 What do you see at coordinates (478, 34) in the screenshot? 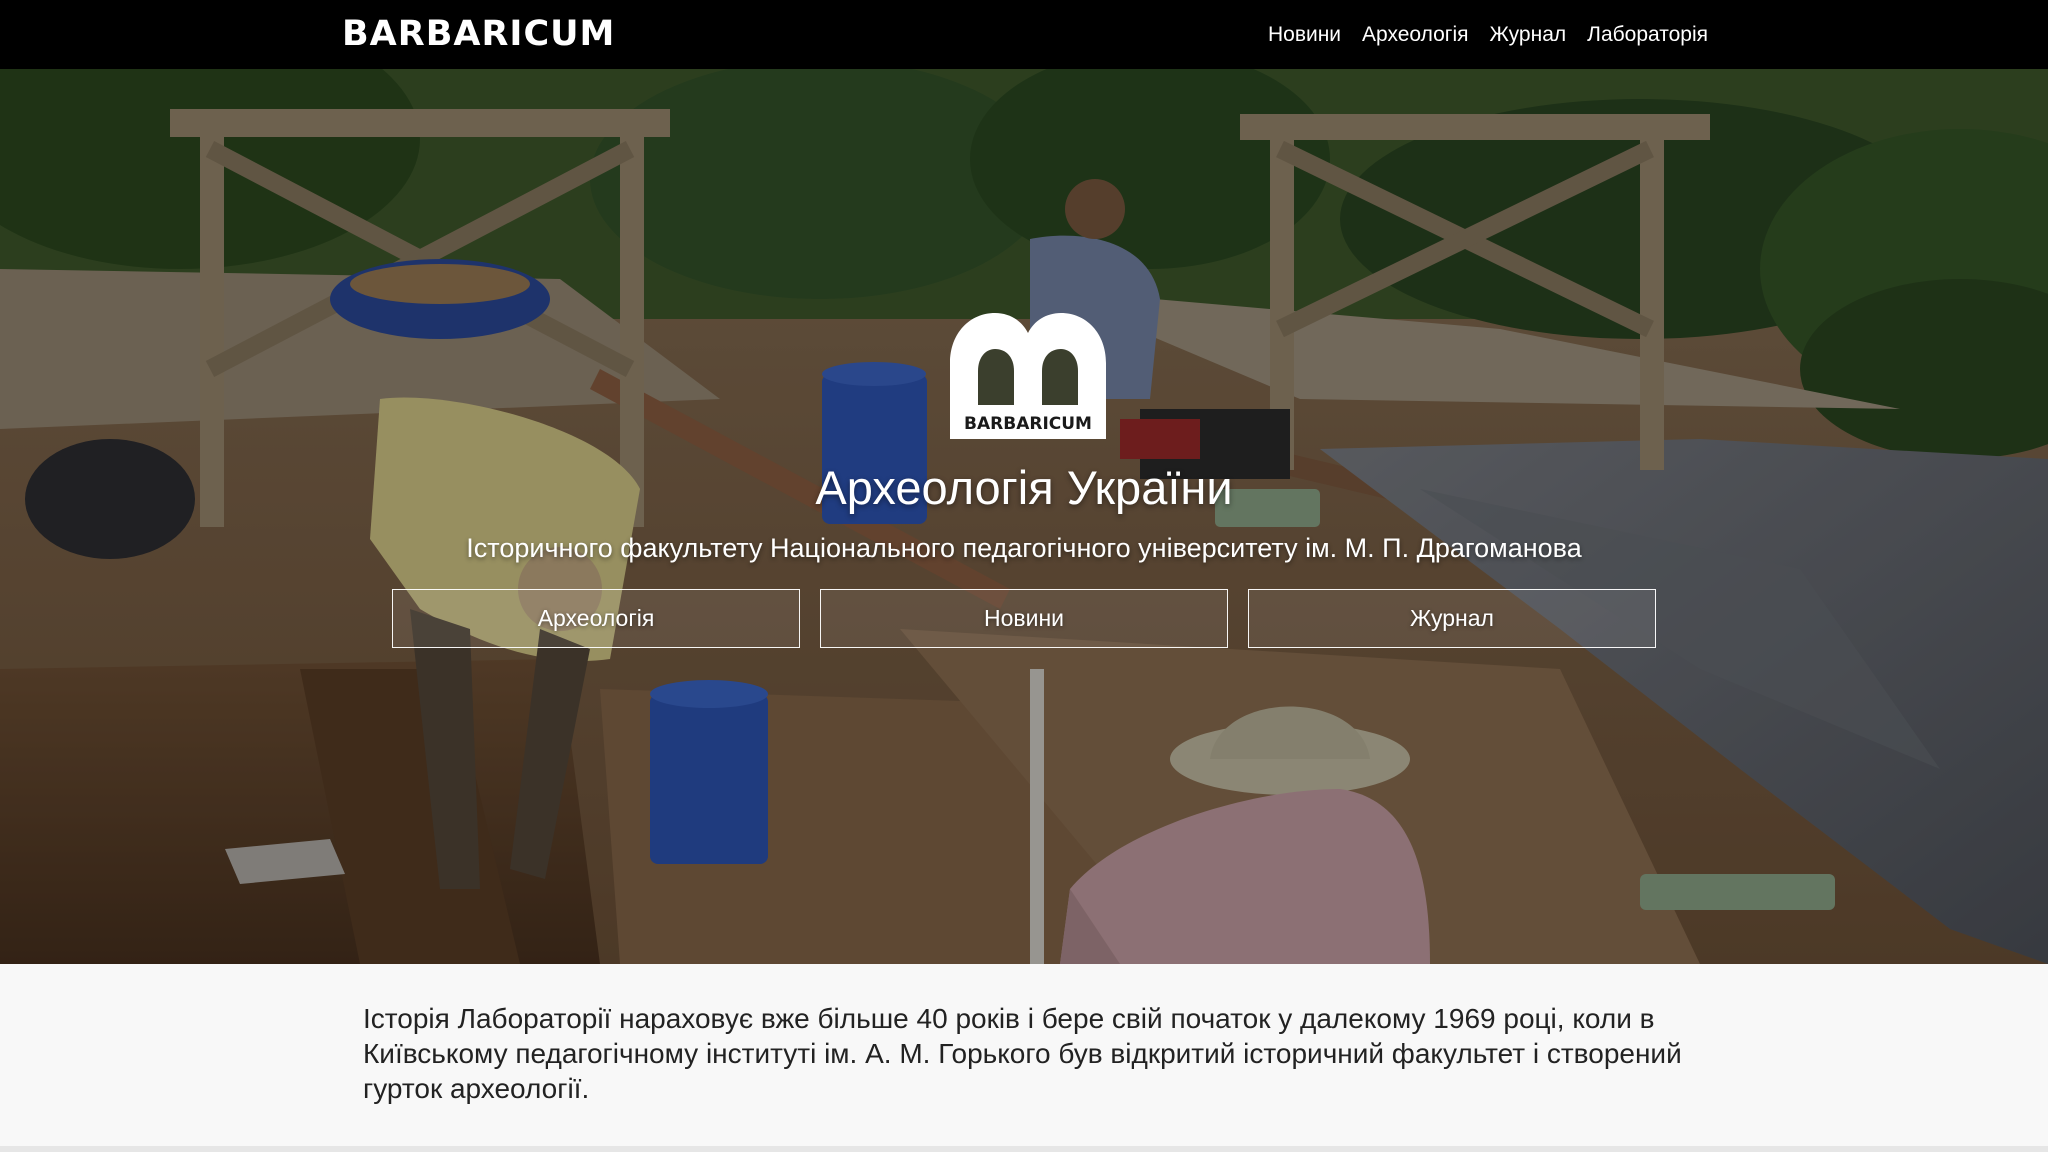
I see `brand-logo-link: BARBARICUM` at bounding box center [478, 34].